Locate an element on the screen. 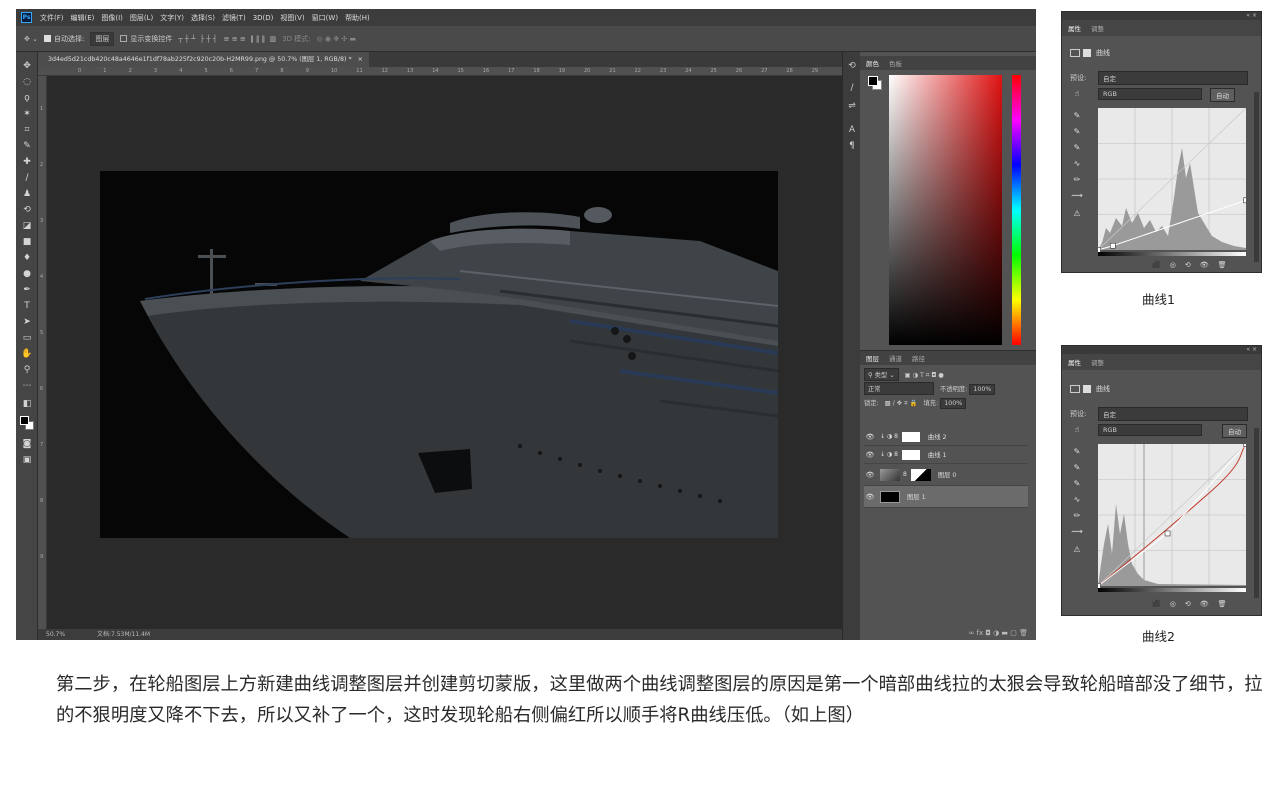 The width and height of the screenshot is (1280, 790). foreground-color-swatch is located at coordinates (24, 420).